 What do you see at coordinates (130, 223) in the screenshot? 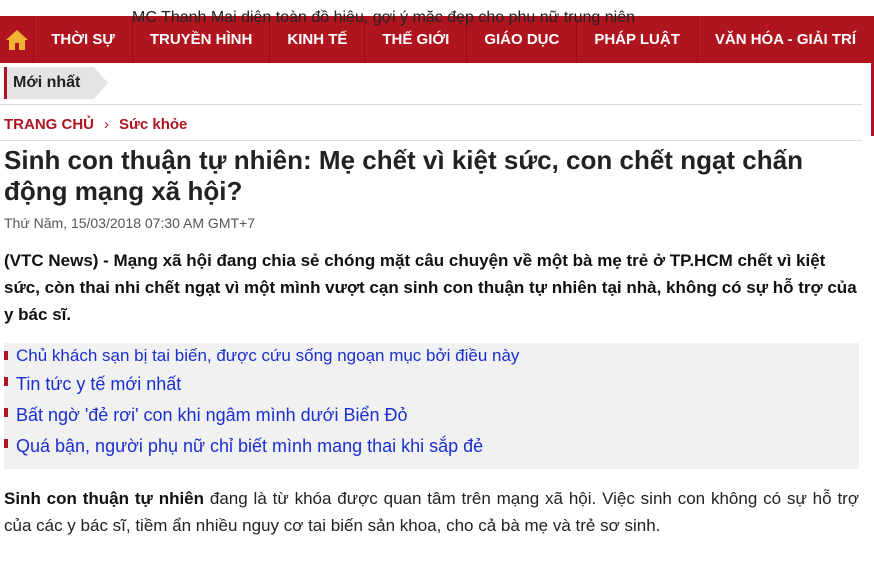
I see `article-date: Thứ Năm, 15/03/2018 07:30 AM GMT+7` at bounding box center [130, 223].